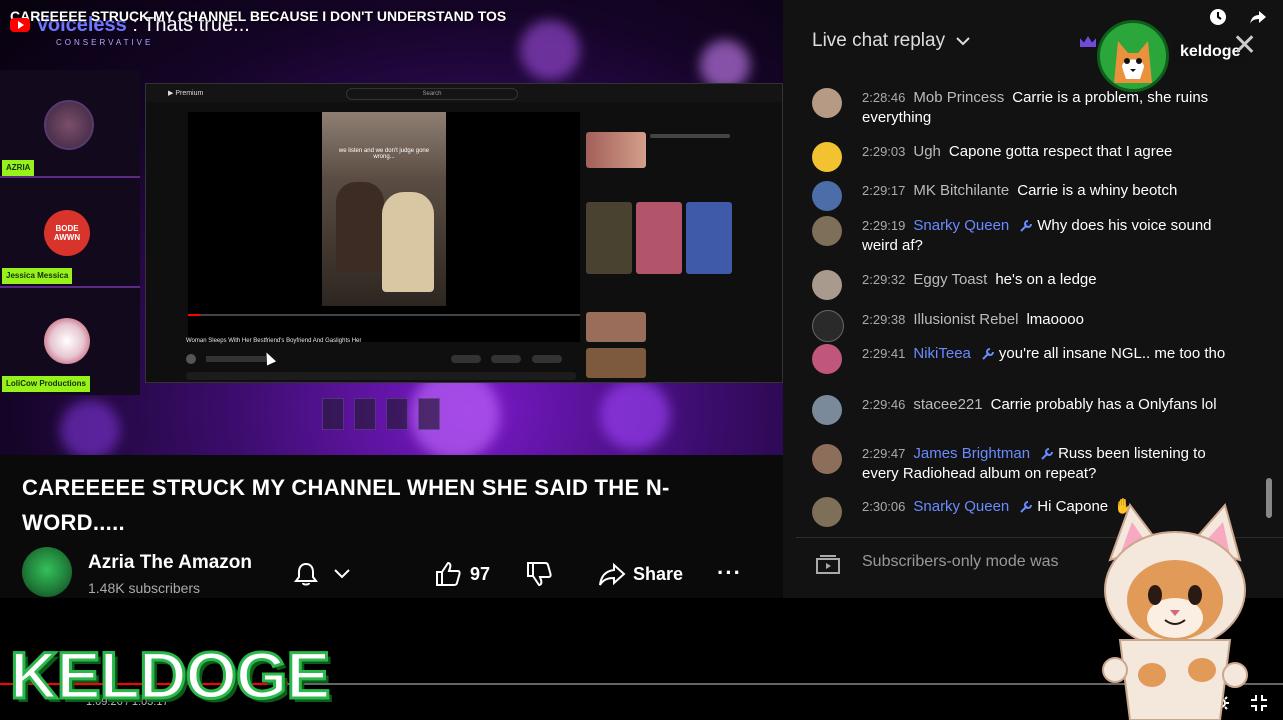 The image size is (1283, 720). I want to click on inner-controls, so click(384, 324).